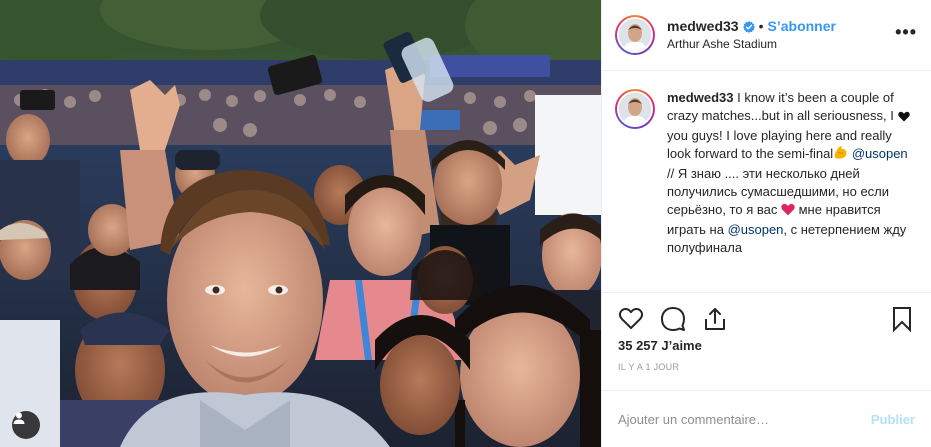 The width and height of the screenshot is (931, 447). What do you see at coordinates (902, 319) in the screenshot?
I see `bookmark-icon` at bounding box center [902, 319].